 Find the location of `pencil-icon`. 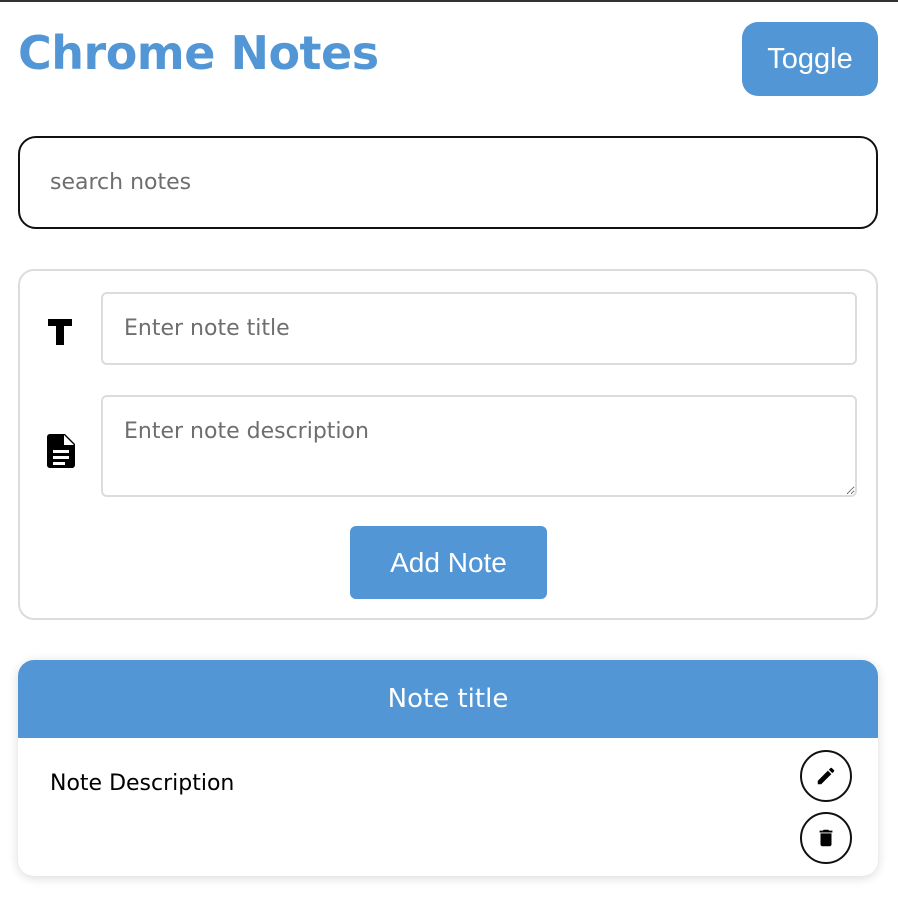

pencil-icon is located at coordinates (826, 776).